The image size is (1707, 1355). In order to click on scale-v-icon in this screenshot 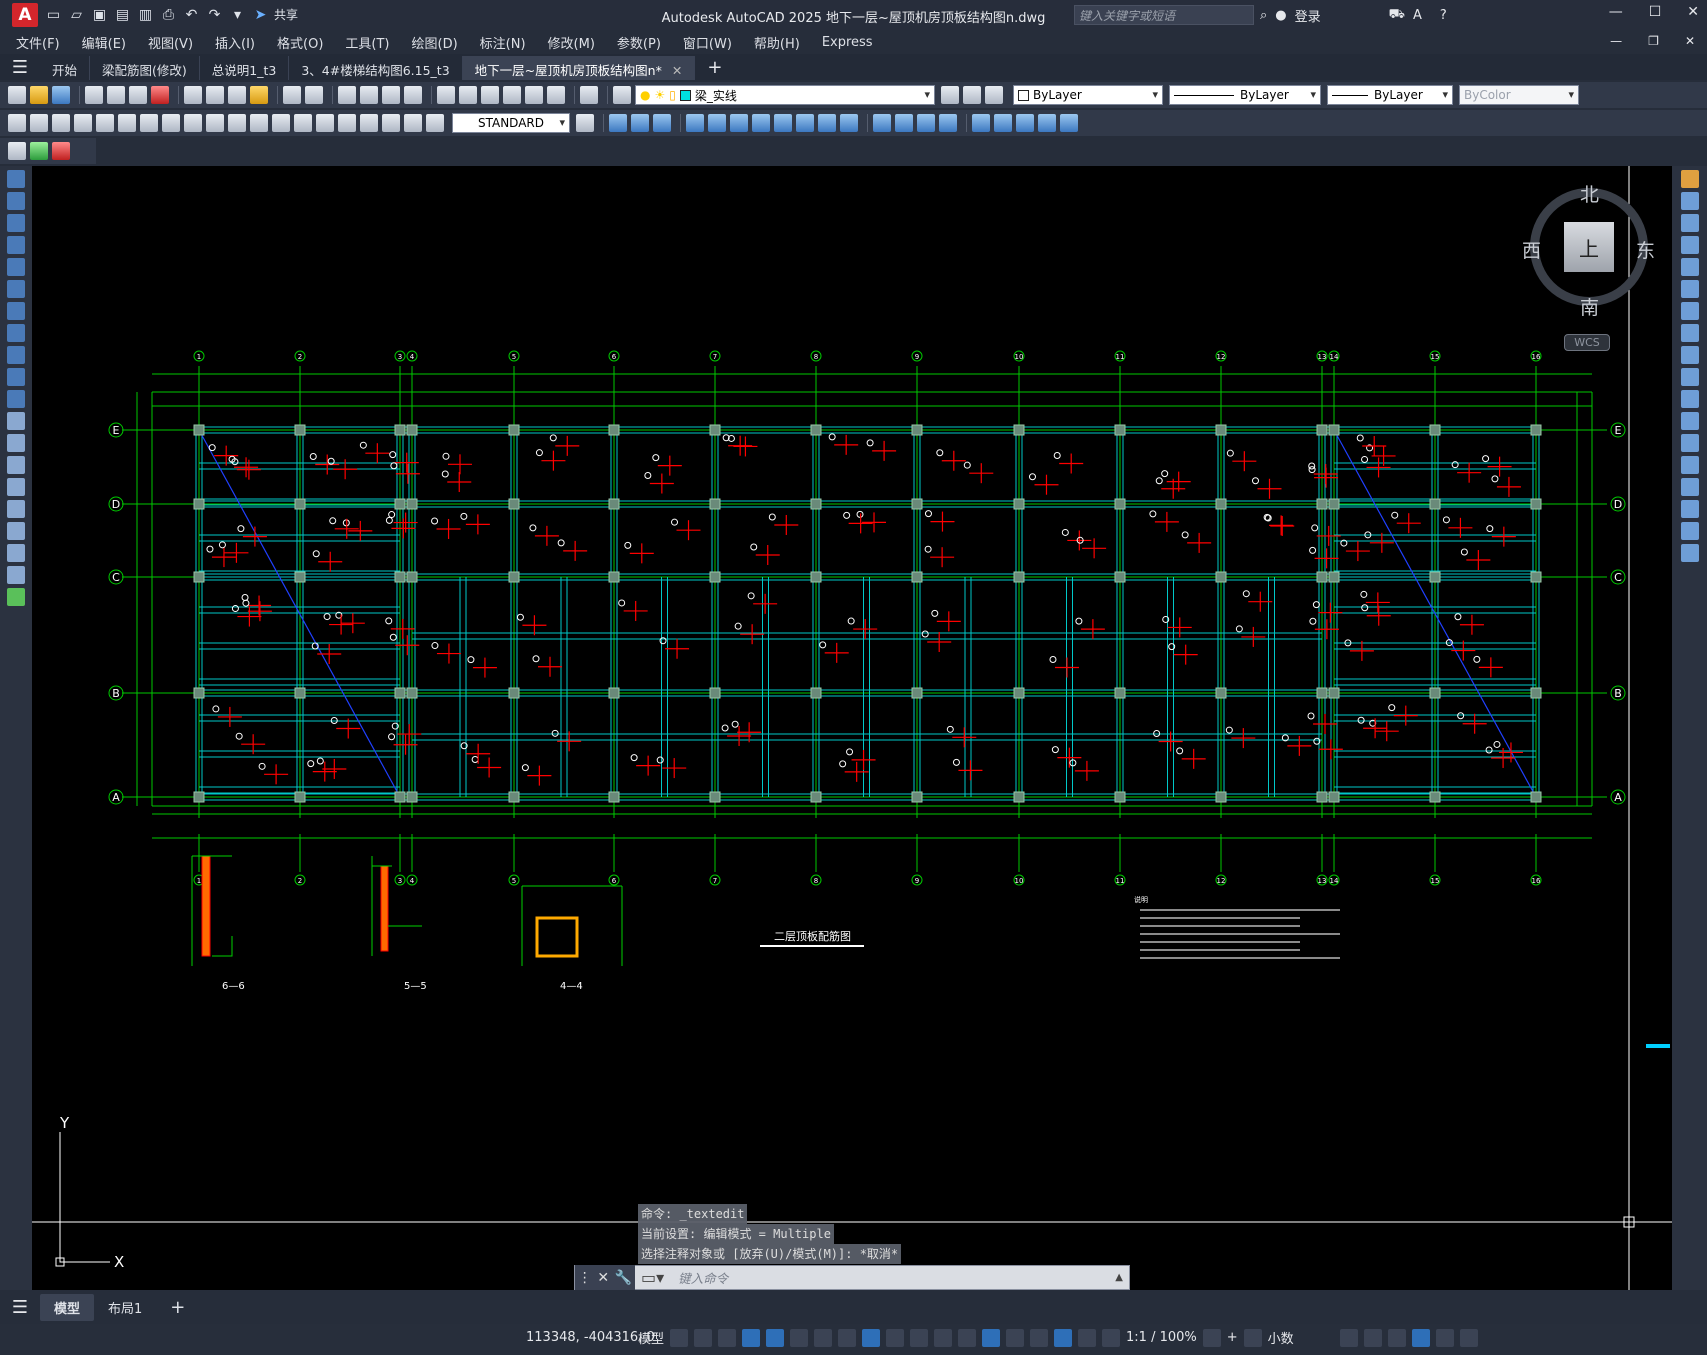, I will do `click(1689, 333)`.